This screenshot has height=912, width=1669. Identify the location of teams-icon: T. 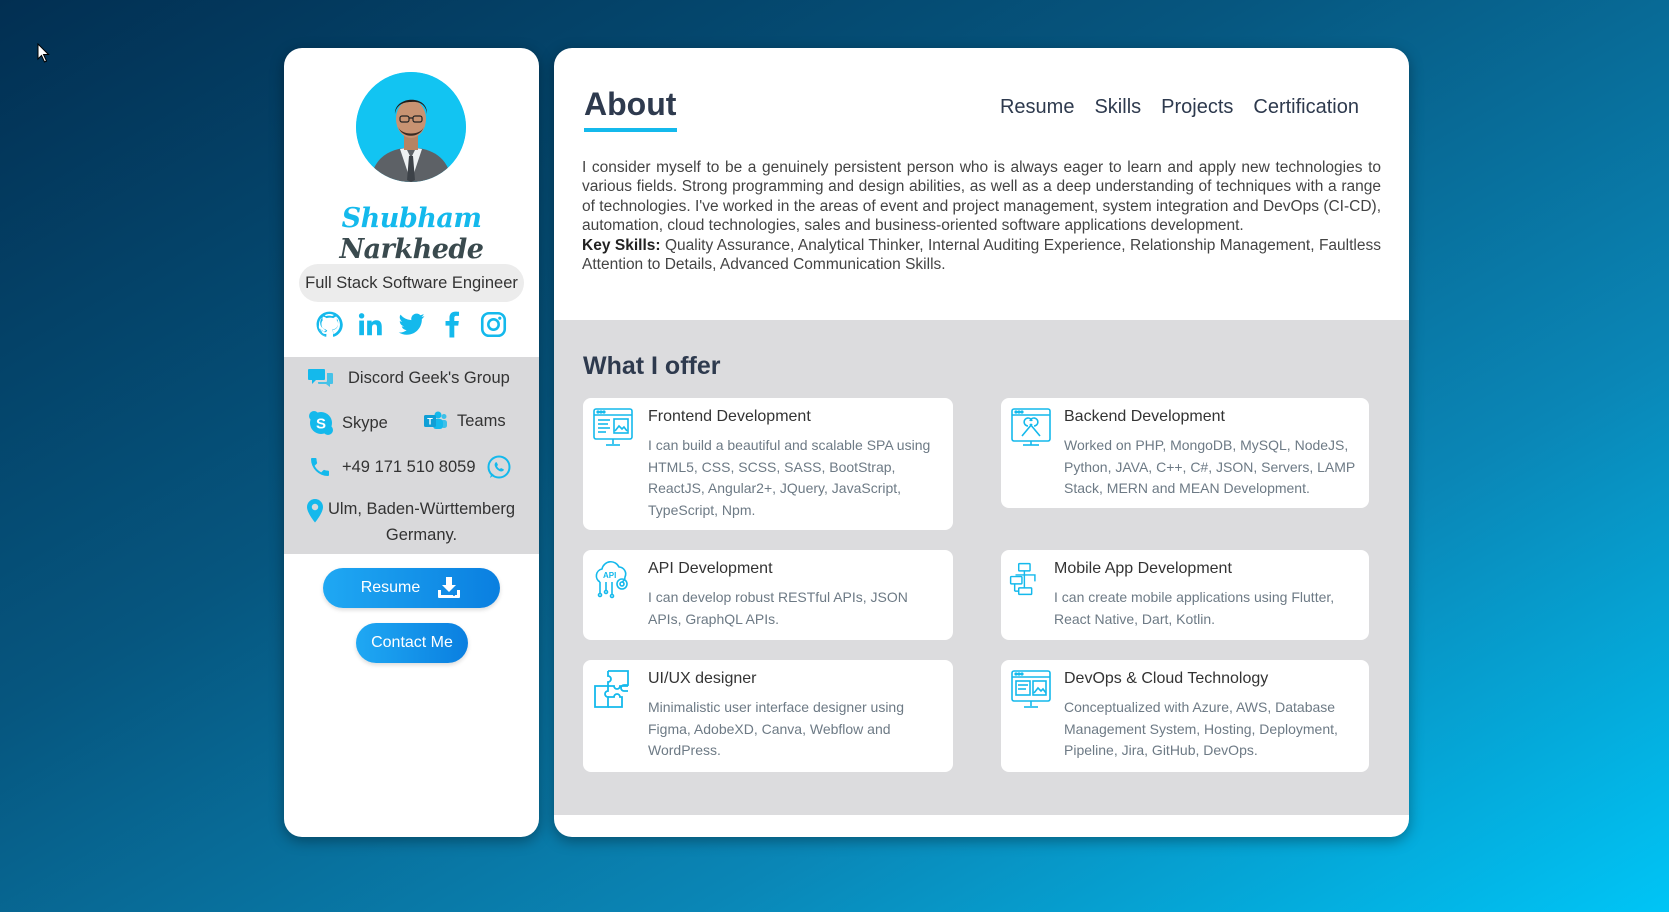
(435, 420).